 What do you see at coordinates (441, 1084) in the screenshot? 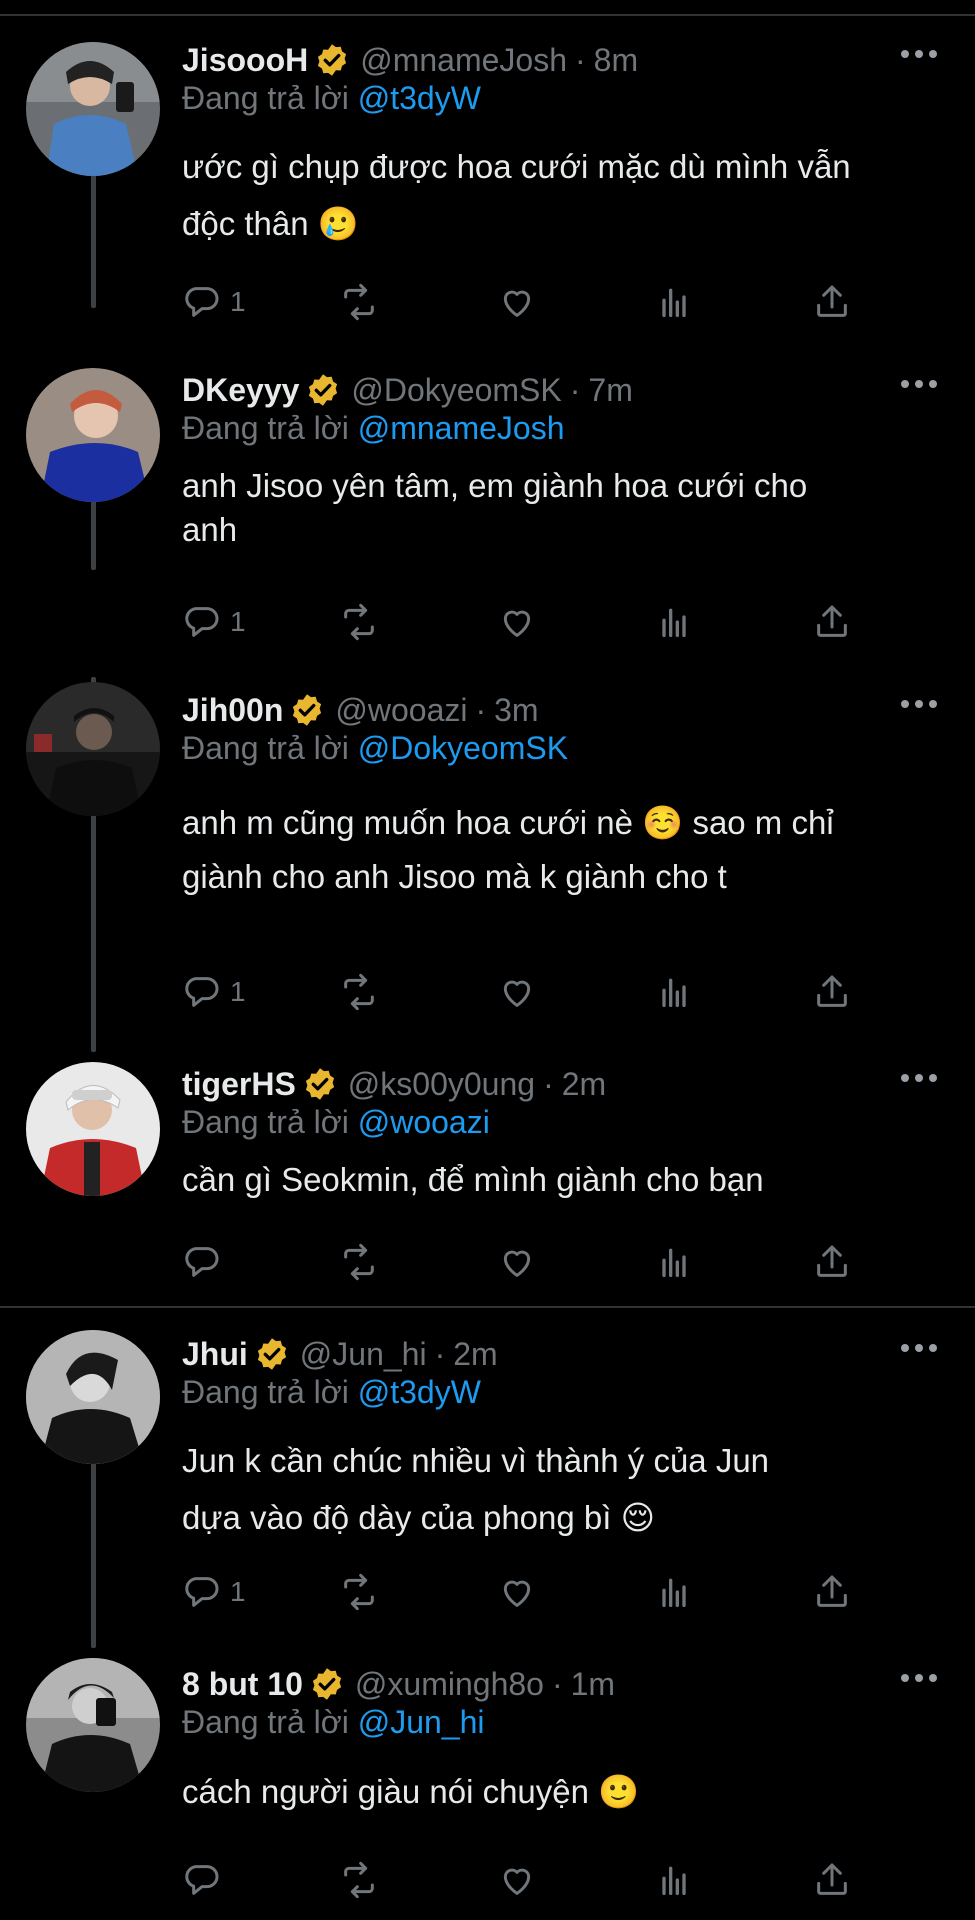
I see `handle: @ks00y0ung` at bounding box center [441, 1084].